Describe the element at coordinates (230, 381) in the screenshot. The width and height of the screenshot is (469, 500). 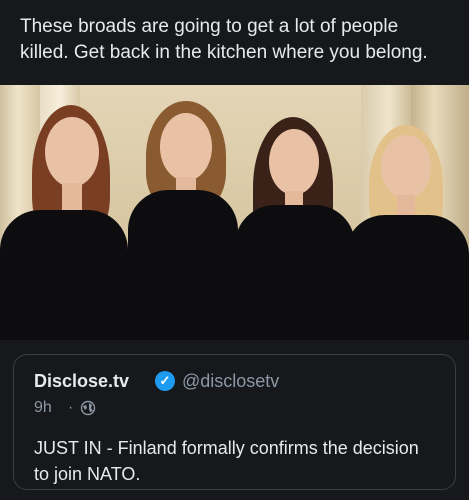
I see `quoted-author-handle: @disclosetv` at that location.